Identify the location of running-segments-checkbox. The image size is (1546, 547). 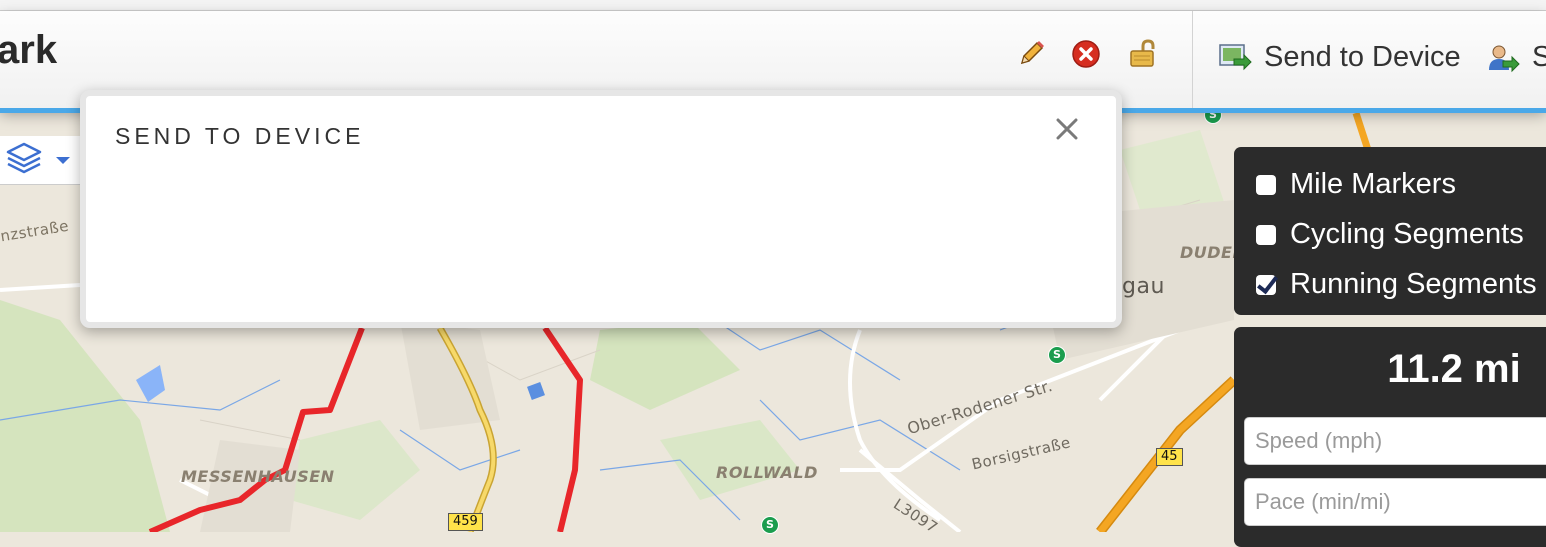
(1266, 284).